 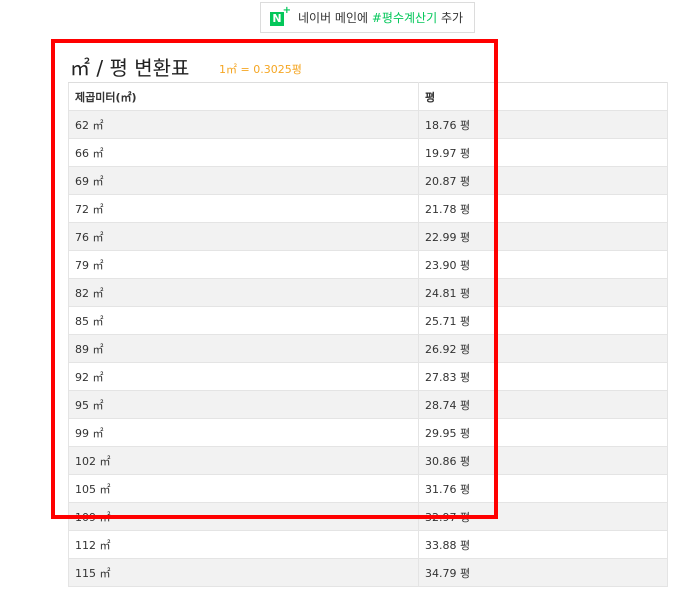 I want to click on table-row: 69 ㎡ 20.87 평, so click(x=368, y=180).